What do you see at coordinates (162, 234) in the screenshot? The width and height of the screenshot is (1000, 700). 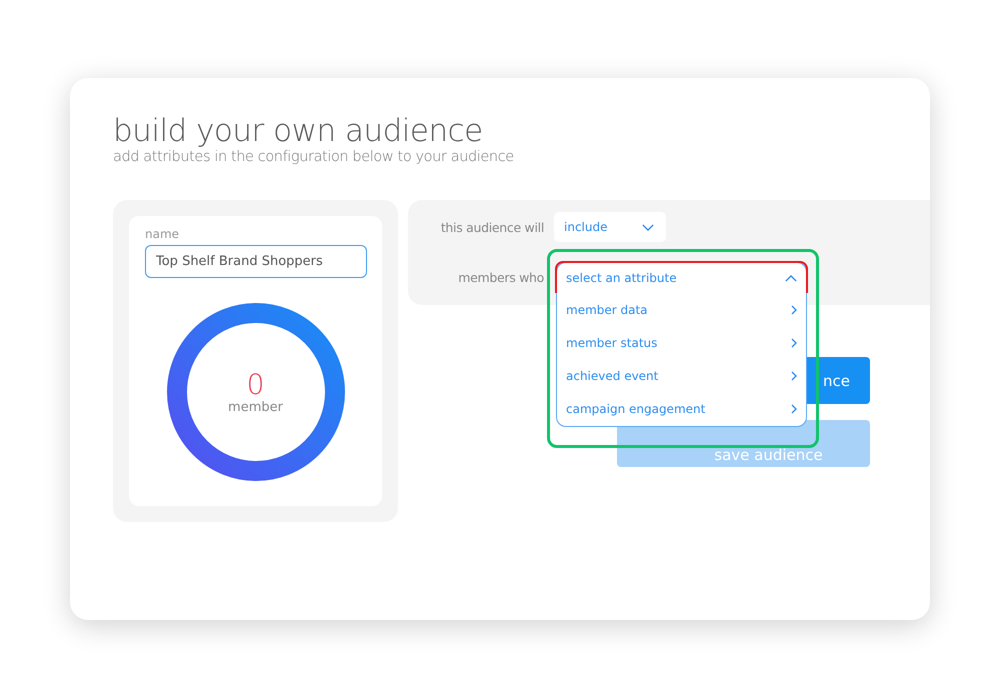 I see `name-label: name` at bounding box center [162, 234].